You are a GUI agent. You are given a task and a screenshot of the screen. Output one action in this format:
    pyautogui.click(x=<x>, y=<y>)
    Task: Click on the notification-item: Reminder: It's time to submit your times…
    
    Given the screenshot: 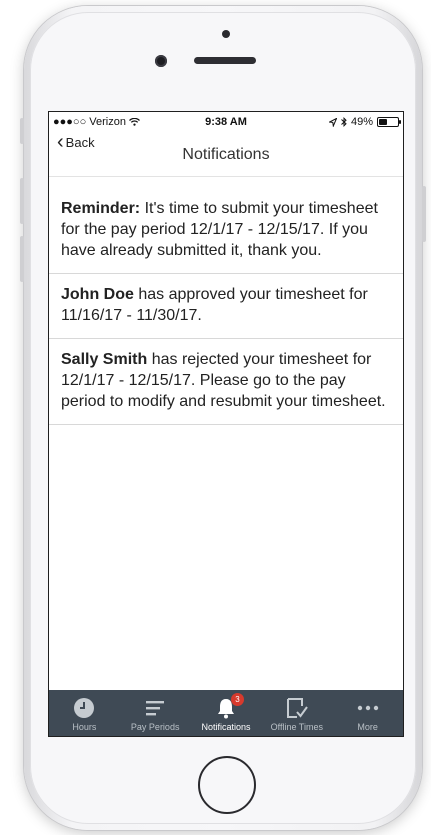 What is the action you would take?
    pyautogui.click(x=226, y=225)
    